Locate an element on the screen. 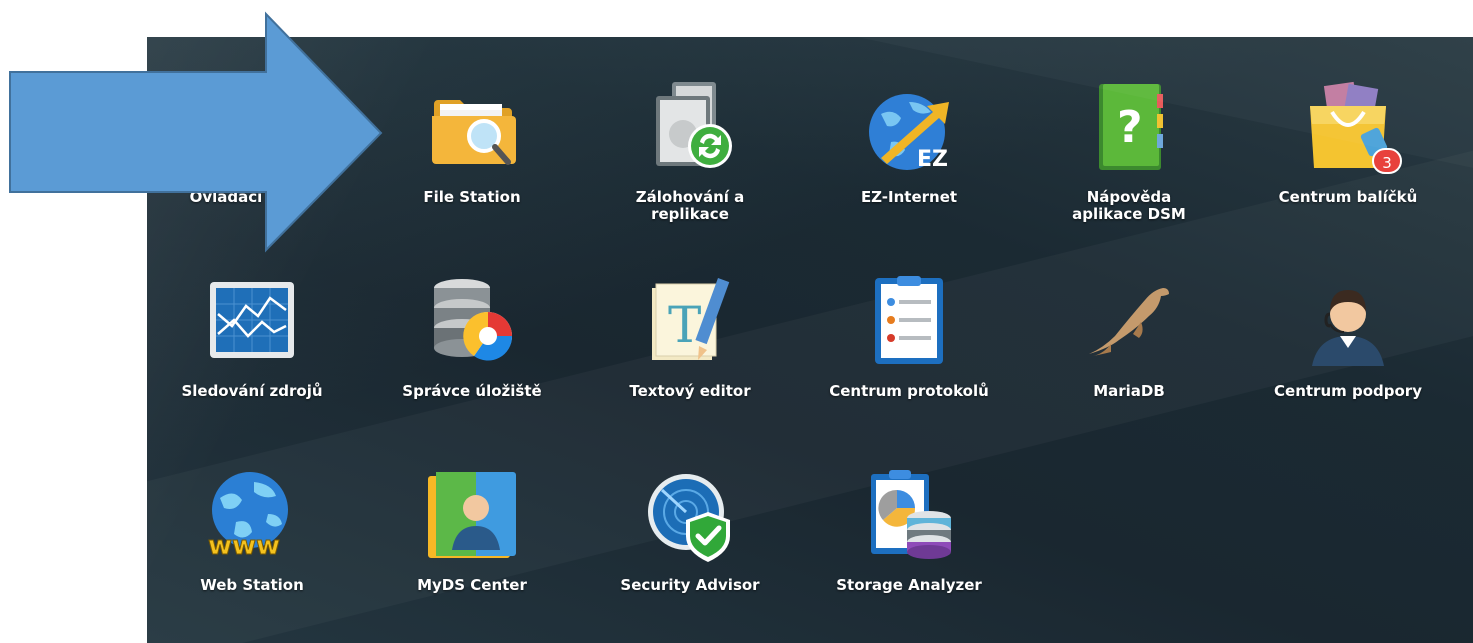  app-log-center: Centrum protokolů is located at coordinates (909, 337).